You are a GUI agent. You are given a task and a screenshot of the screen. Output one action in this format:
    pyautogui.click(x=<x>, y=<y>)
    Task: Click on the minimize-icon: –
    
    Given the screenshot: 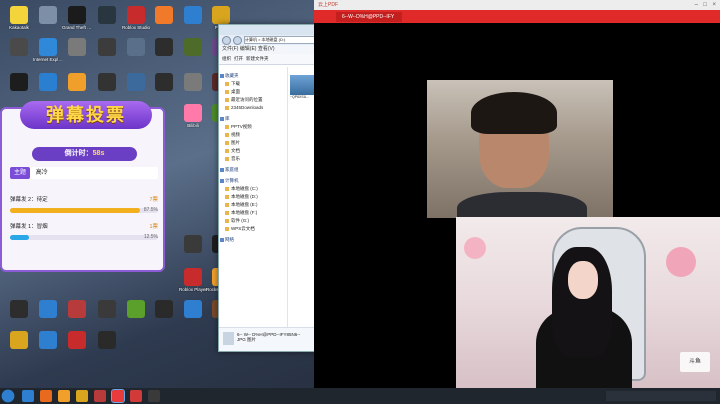 What is the action you would take?
    pyautogui.click(x=696, y=5)
    